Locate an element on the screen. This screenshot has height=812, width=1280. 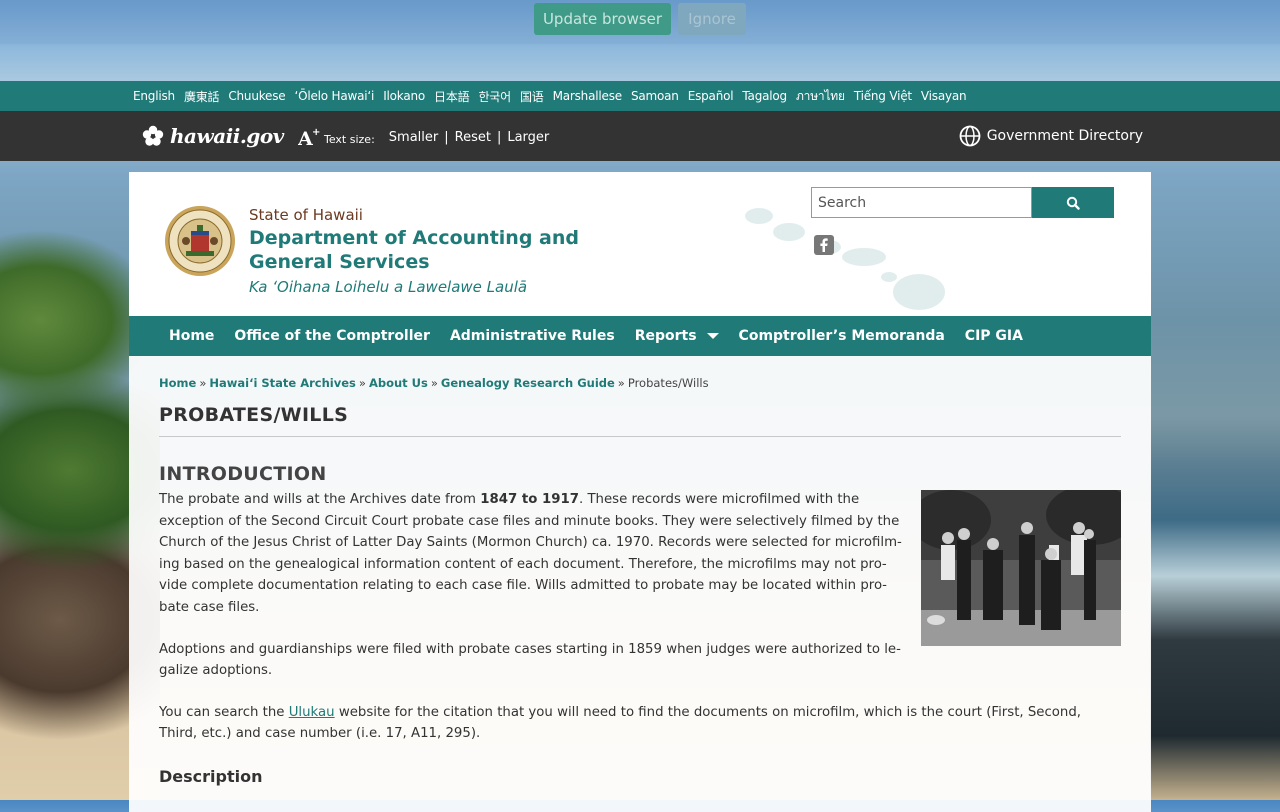
text-reset-link: Reset is located at coordinates (473, 137).